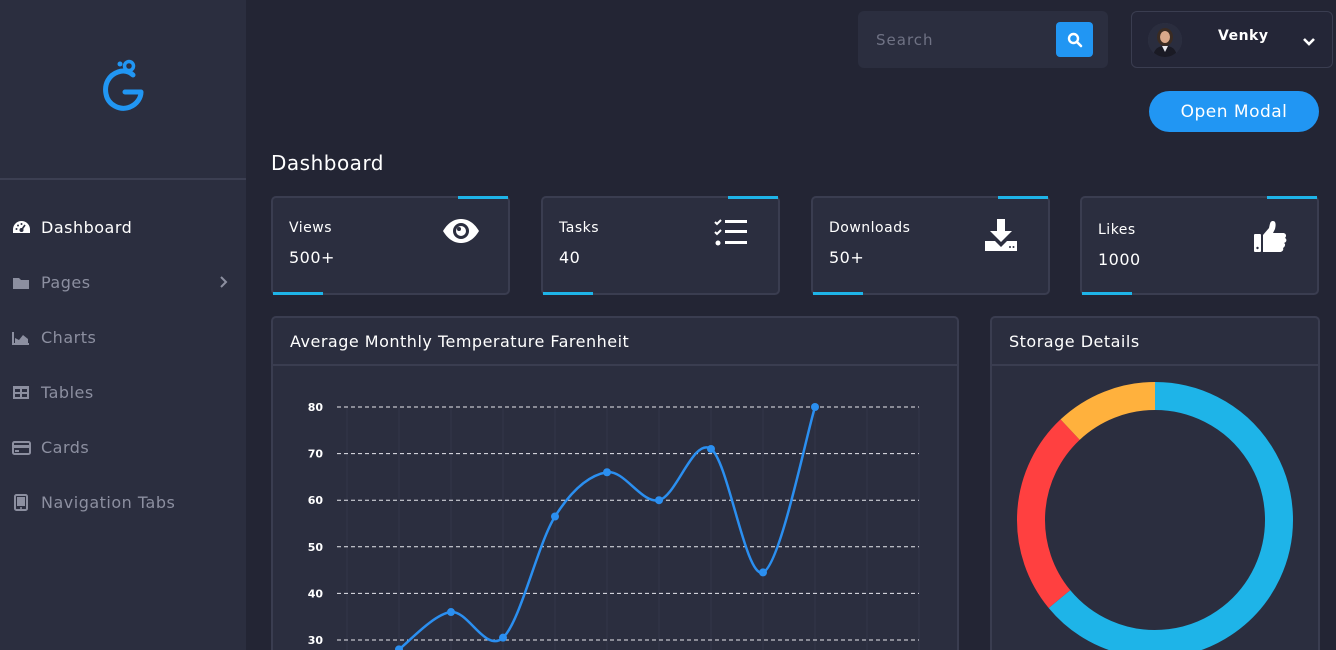 This screenshot has width=1336, height=650. I want to click on card-value: 1000, so click(1119, 259).